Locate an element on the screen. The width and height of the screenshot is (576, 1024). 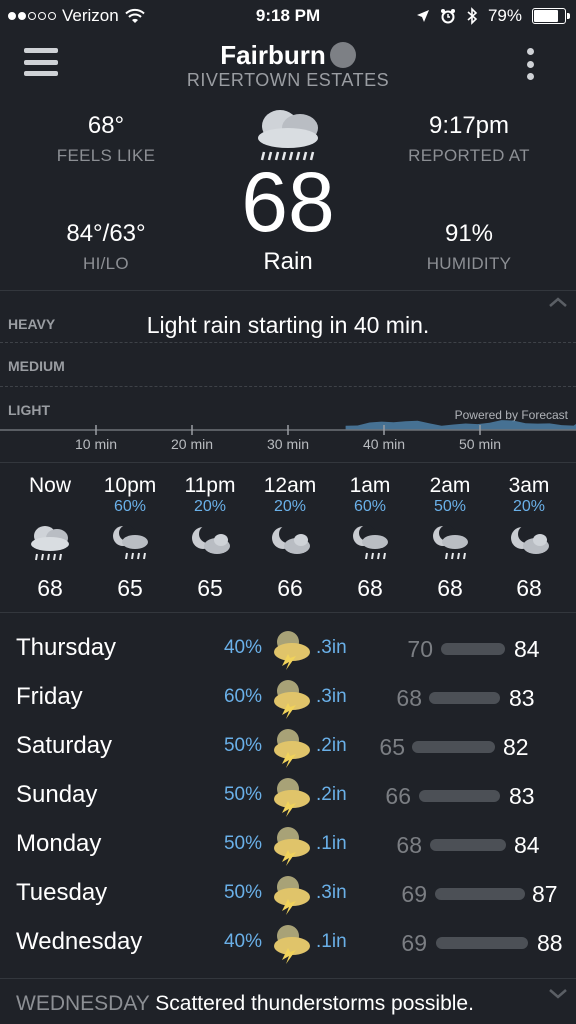
hour-precip-chance: 60% is located at coordinates (370, 506).